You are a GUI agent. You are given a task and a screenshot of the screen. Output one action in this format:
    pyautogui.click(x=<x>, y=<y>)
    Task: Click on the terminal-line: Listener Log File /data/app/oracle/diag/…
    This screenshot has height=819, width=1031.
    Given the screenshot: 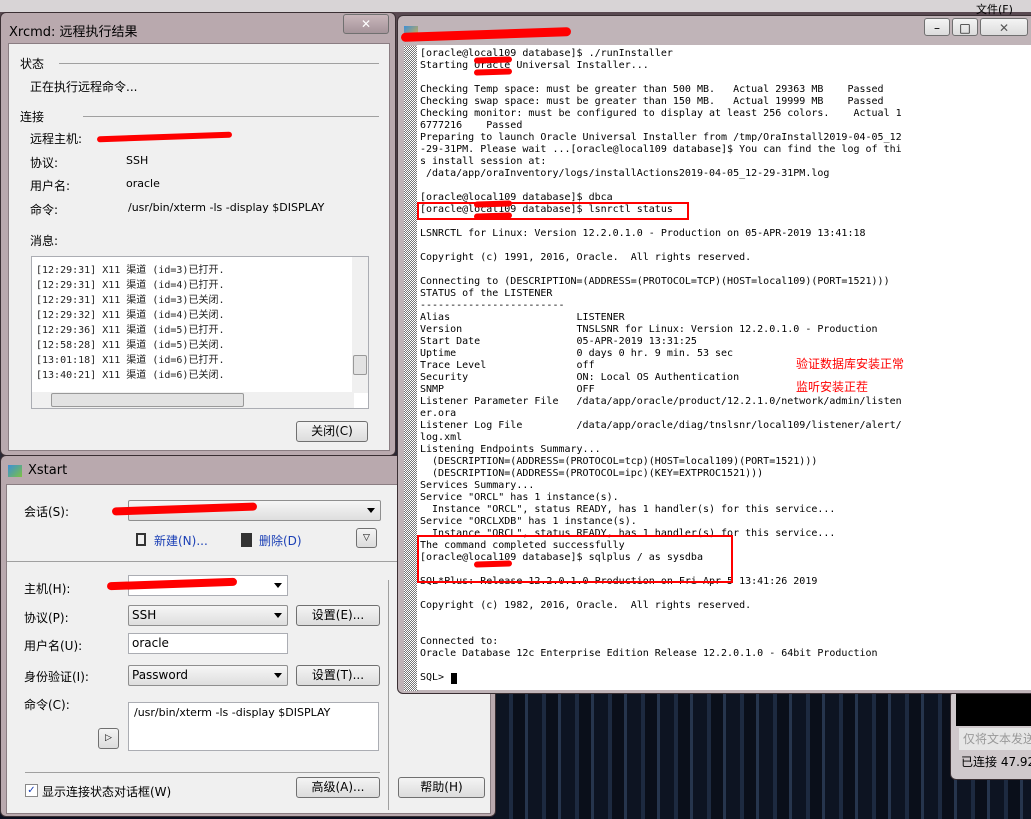 What is the action you would take?
    pyautogui.click(x=661, y=425)
    